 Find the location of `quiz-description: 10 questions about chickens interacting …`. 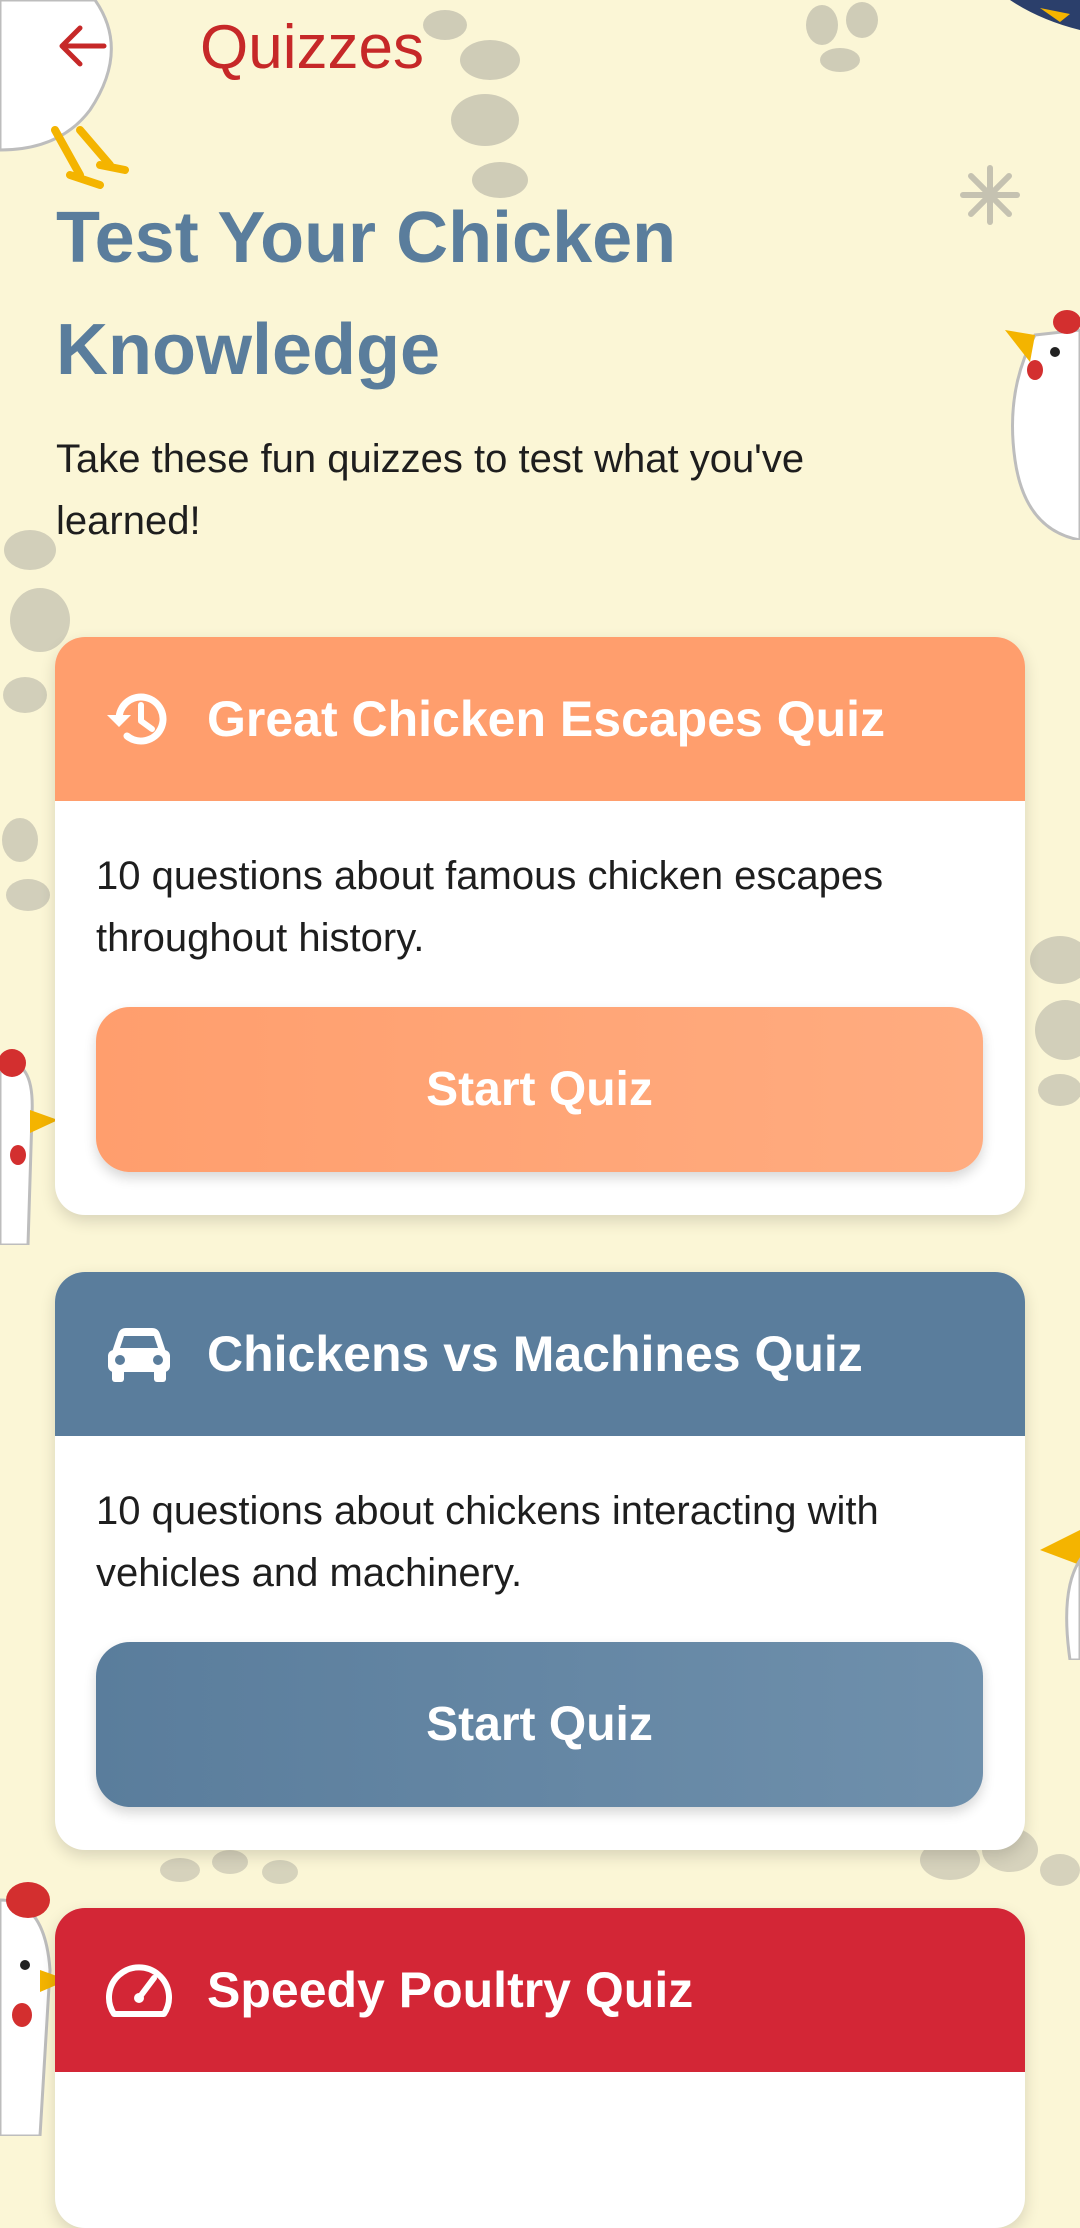

quiz-description: 10 questions about chickens interacting … is located at coordinates (487, 1542).